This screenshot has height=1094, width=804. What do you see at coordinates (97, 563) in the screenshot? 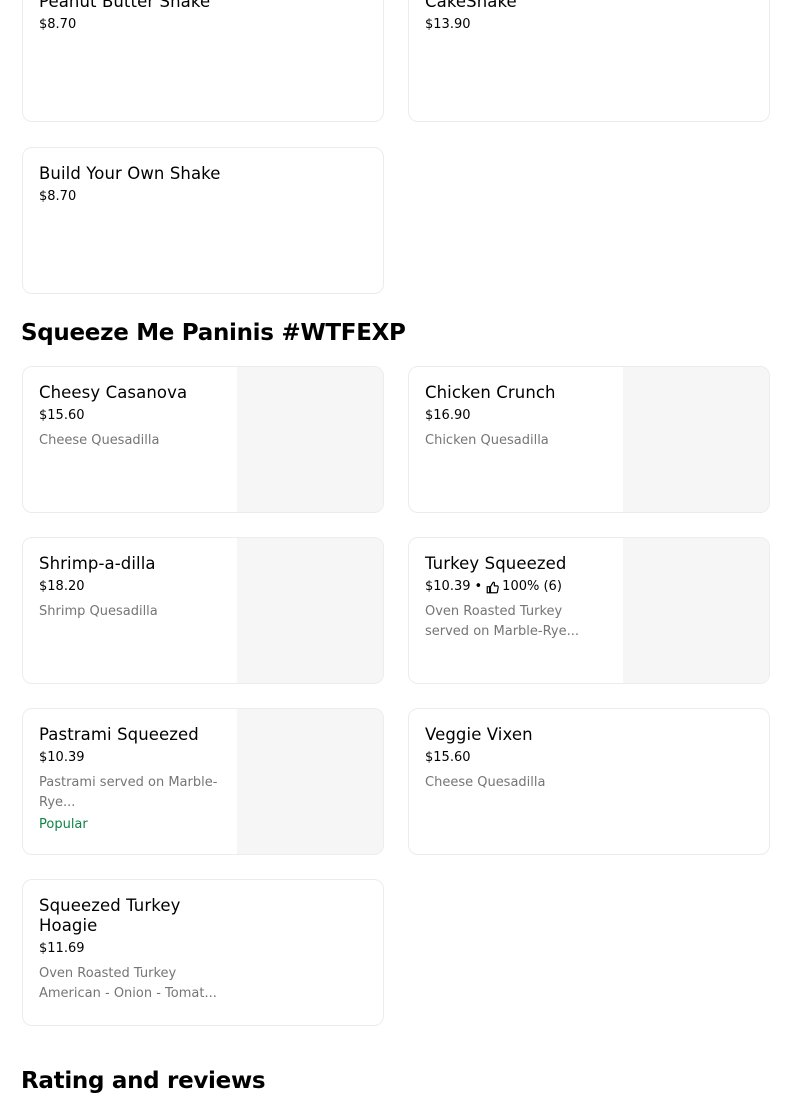
I see `item-name: Shrimp-a-dilla` at bounding box center [97, 563].